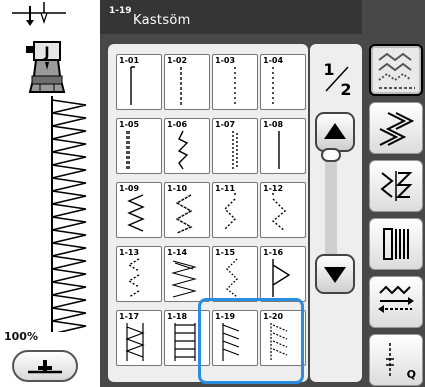 The width and height of the screenshot is (425, 387). What do you see at coordinates (345, 89) in the screenshot?
I see `total-pages: 2` at bounding box center [345, 89].